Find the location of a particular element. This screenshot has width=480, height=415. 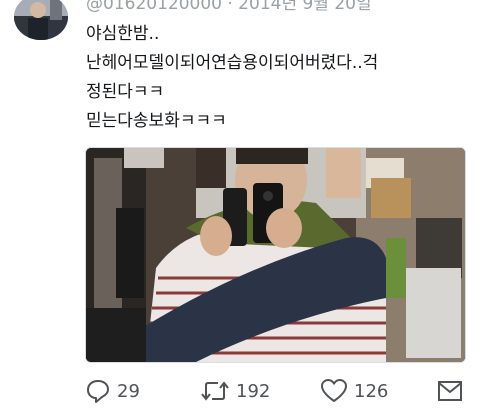

tweet-line: 난헤어모델이되어연습용이되어버렸다..걱 is located at coordinates (232, 63).